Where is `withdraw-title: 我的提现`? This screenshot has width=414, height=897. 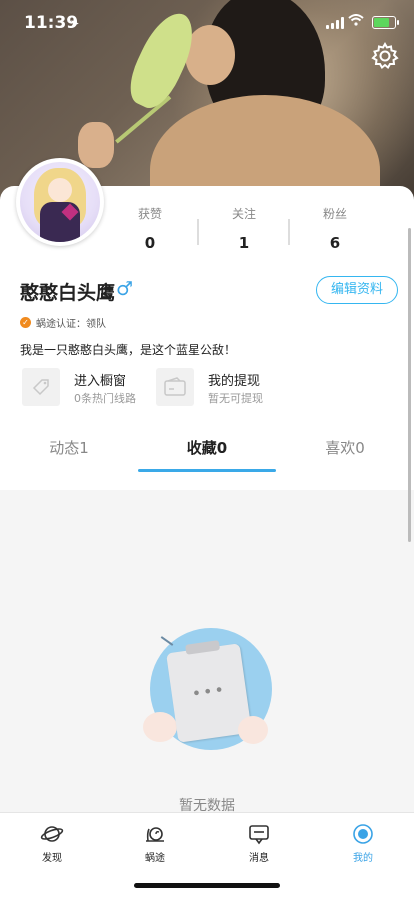
withdraw-title: 我的提现 is located at coordinates (234, 381).